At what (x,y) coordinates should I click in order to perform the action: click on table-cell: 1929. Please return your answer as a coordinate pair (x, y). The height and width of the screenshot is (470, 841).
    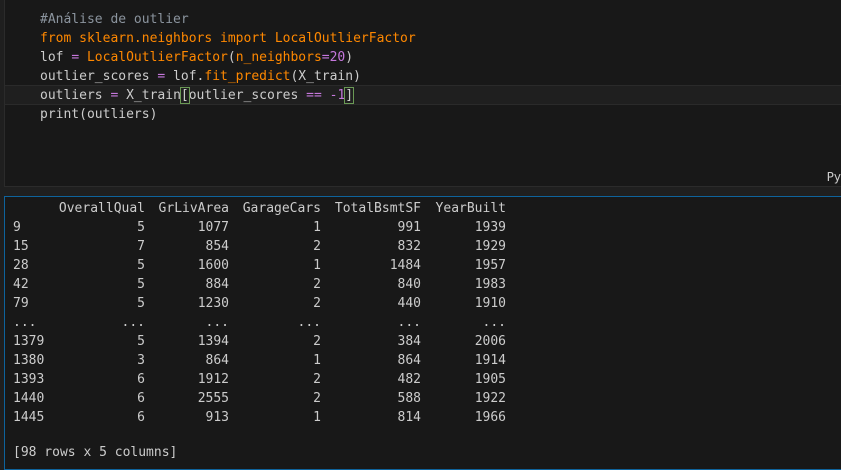
    Looking at the image, I should click on (490, 246).